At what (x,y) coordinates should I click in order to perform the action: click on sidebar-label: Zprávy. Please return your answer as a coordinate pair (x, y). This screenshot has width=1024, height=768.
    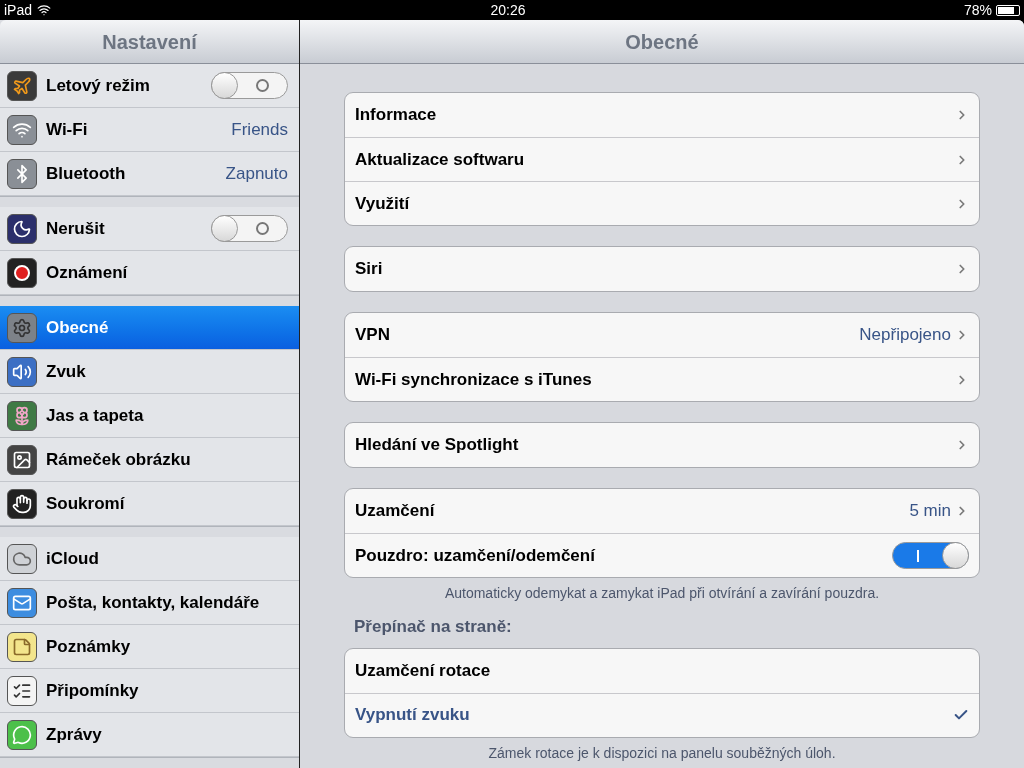
    Looking at the image, I should click on (74, 734).